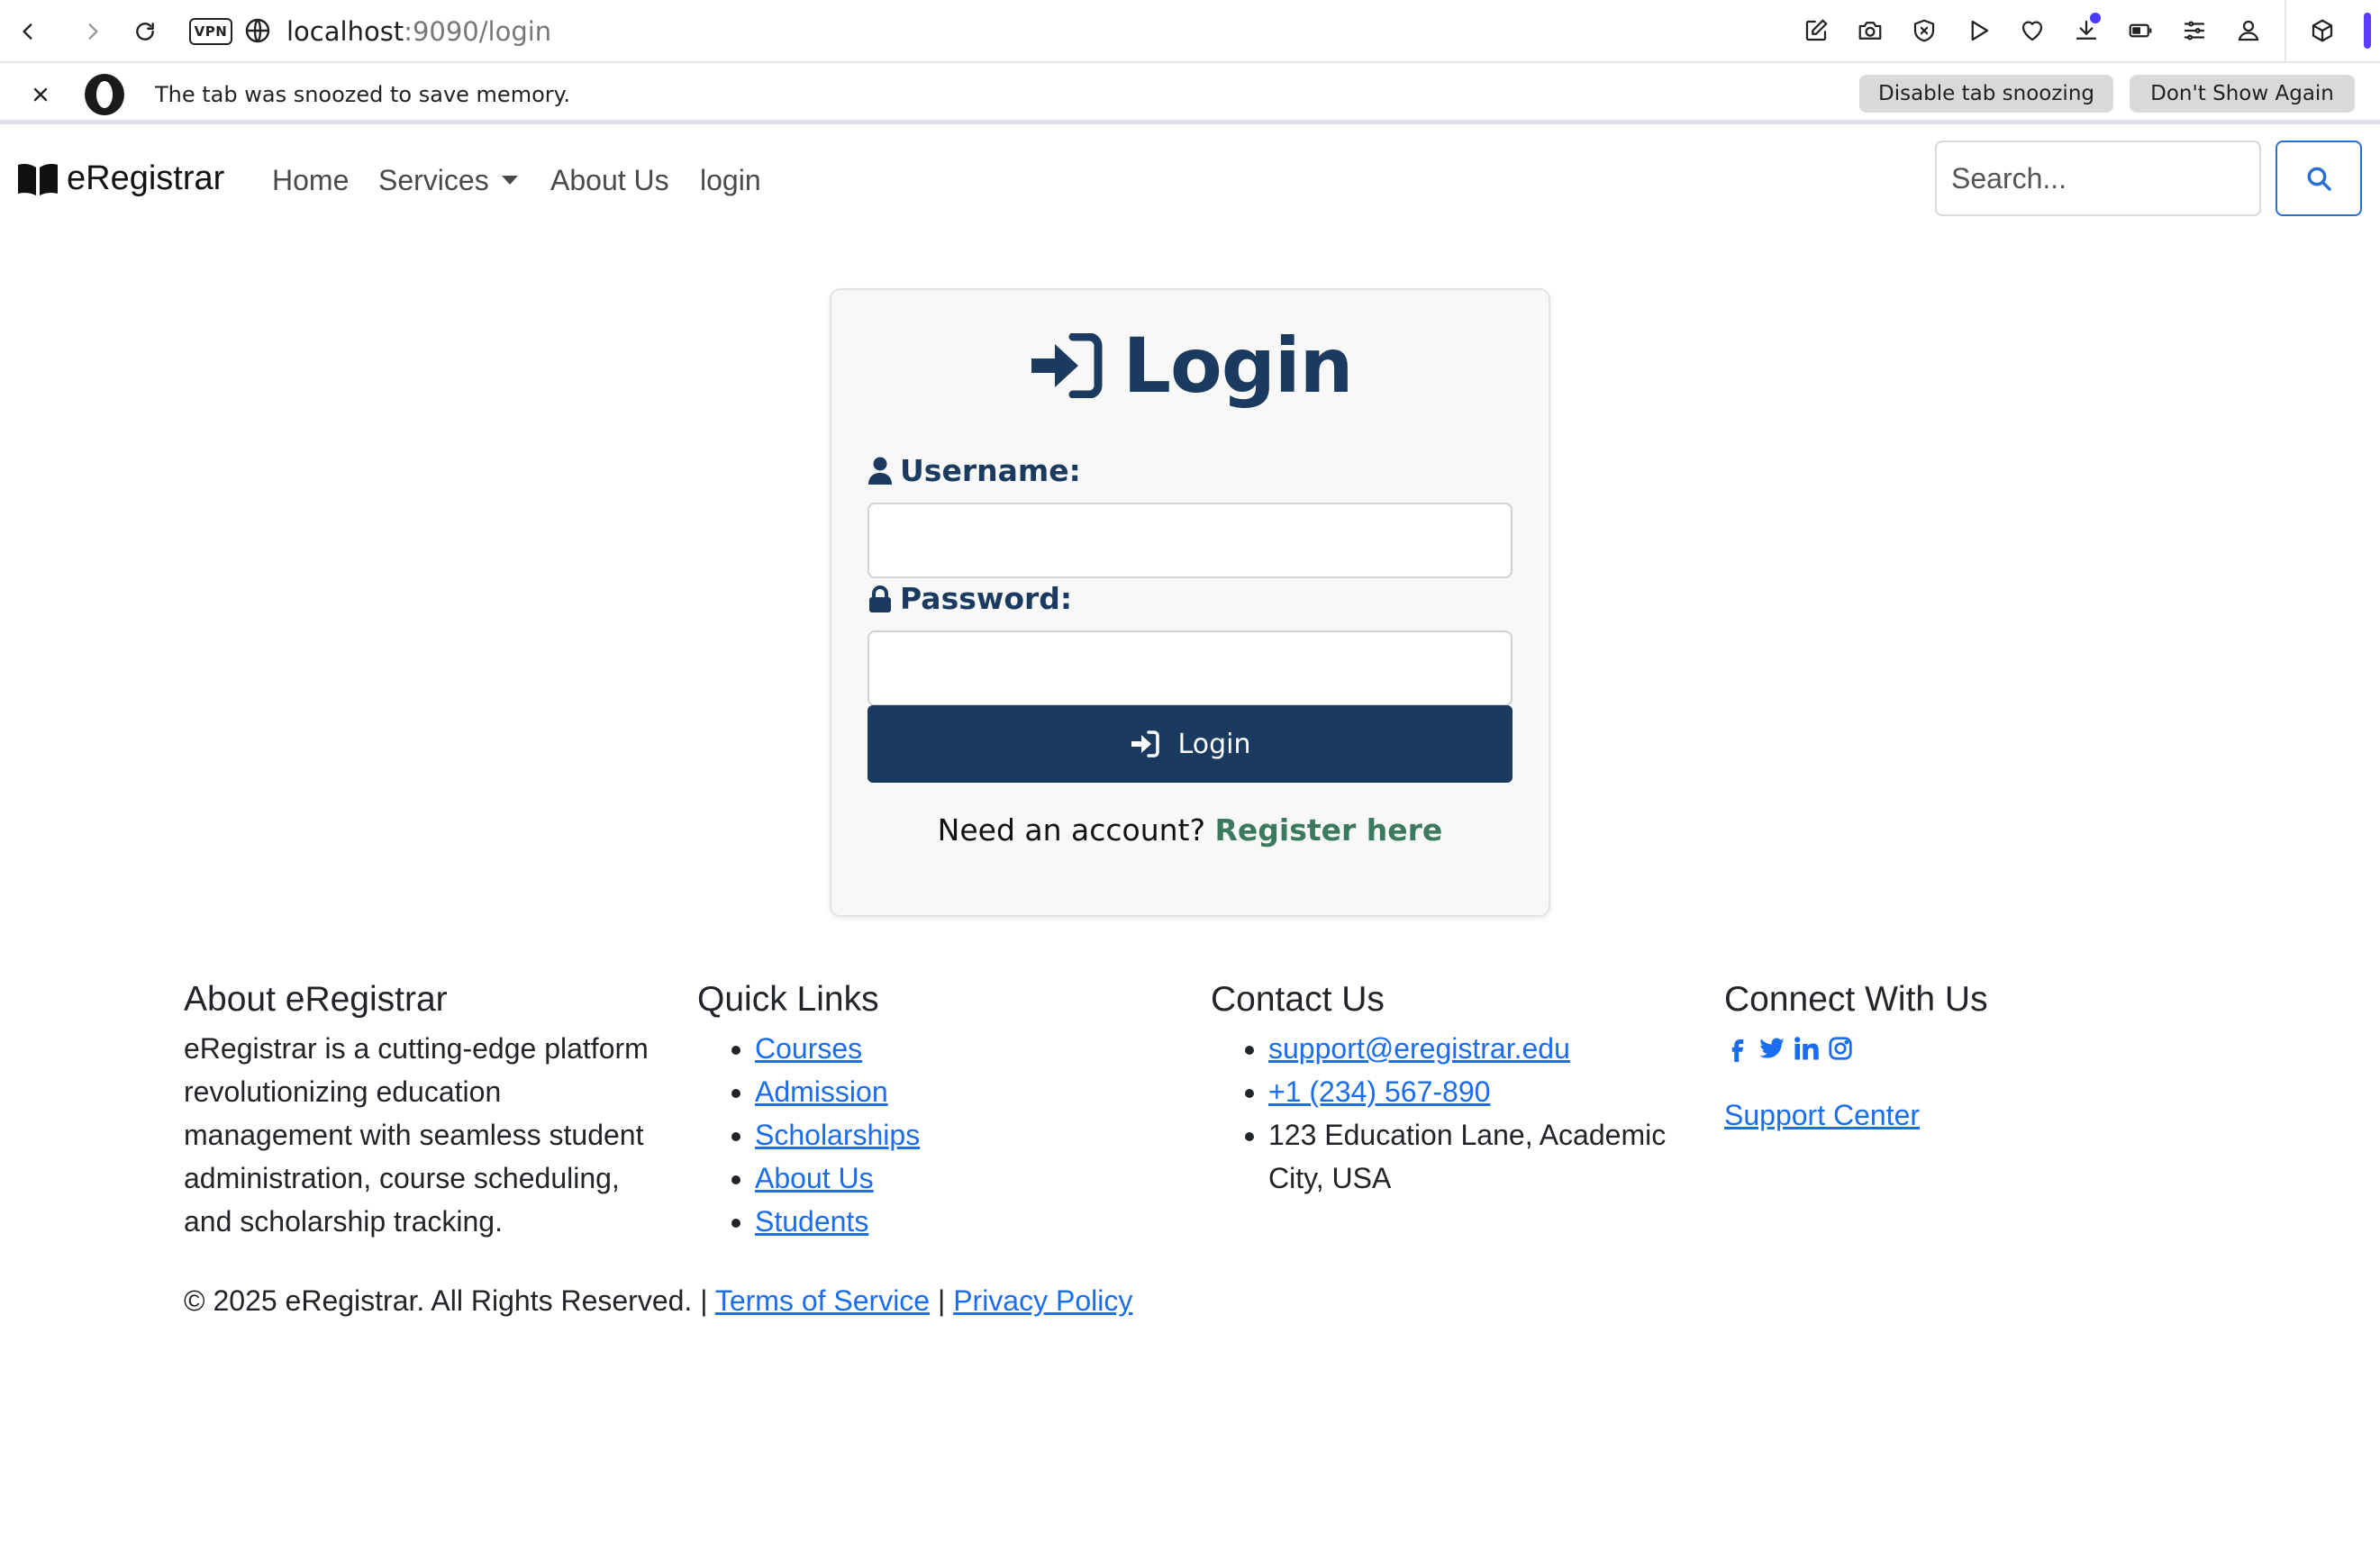  What do you see at coordinates (1856, 999) in the screenshot?
I see `footer-connect-heading: Connect With Us` at bounding box center [1856, 999].